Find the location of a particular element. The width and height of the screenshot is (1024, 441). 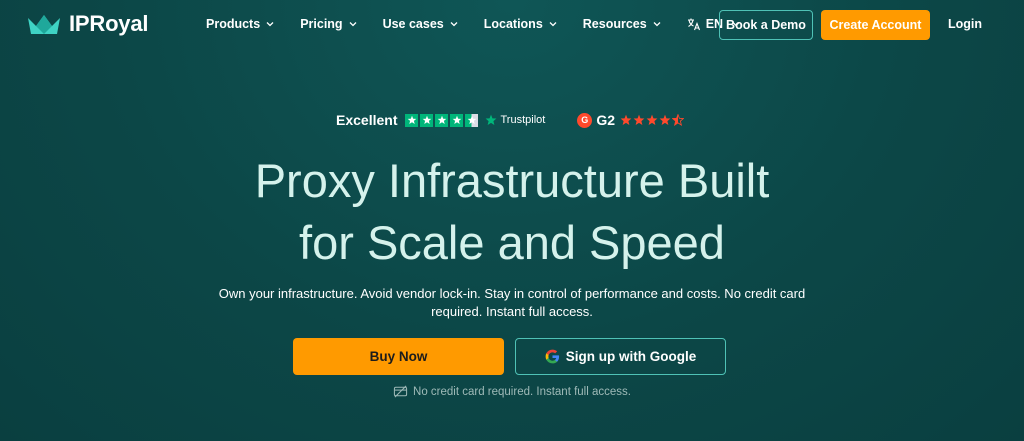

menu-use-cases-label: Use cases is located at coordinates (413, 24).